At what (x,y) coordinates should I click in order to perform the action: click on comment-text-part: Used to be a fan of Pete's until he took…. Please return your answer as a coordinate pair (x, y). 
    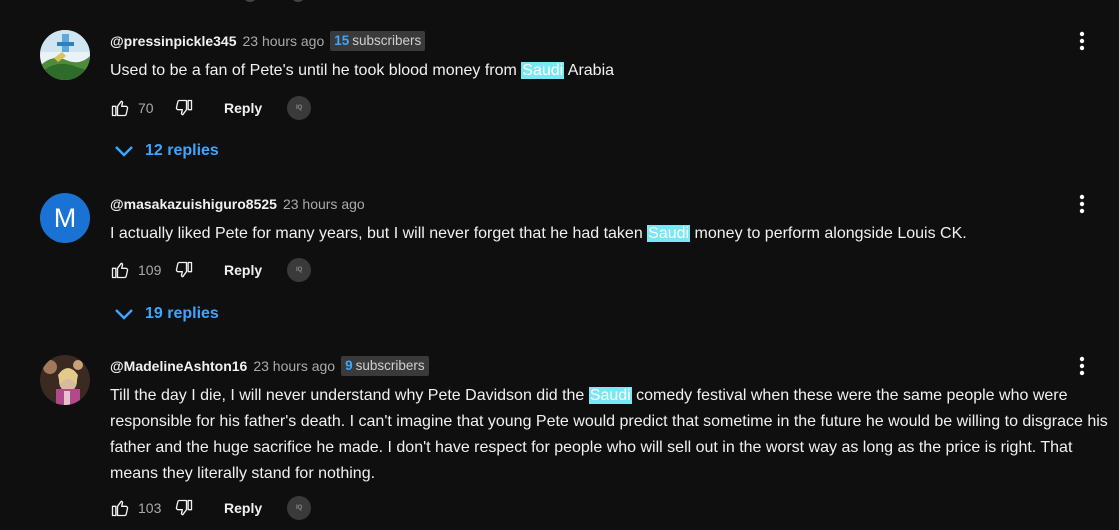
    Looking at the image, I should click on (316, 70).